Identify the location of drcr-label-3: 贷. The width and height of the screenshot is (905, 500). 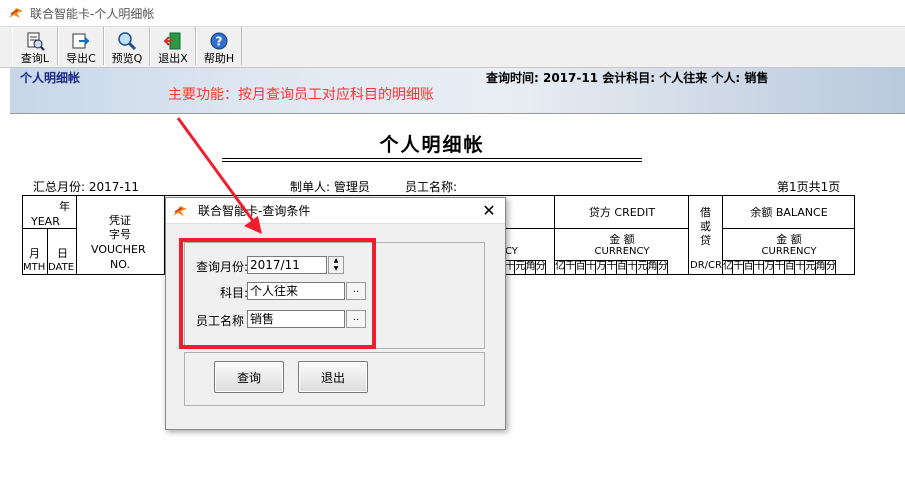
(705, 240).